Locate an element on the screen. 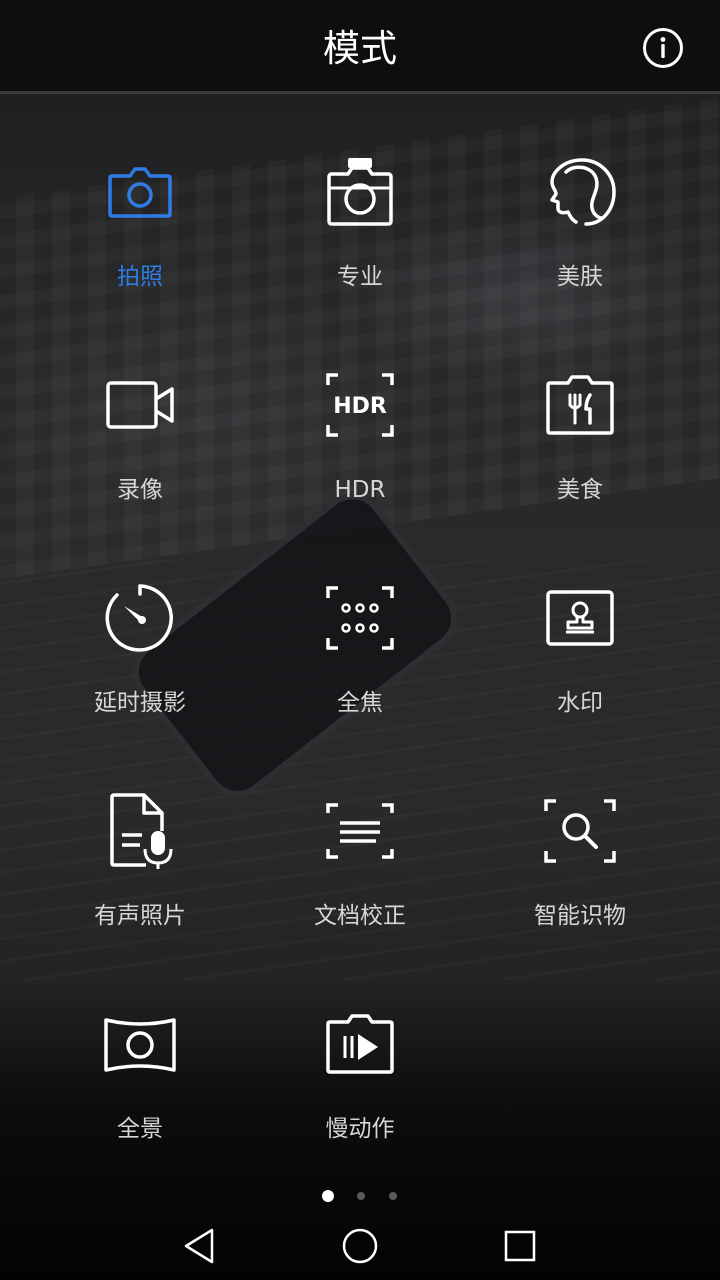 The image size is (720, 1280). page-title: 模式 is located at coordinates (360, 48).